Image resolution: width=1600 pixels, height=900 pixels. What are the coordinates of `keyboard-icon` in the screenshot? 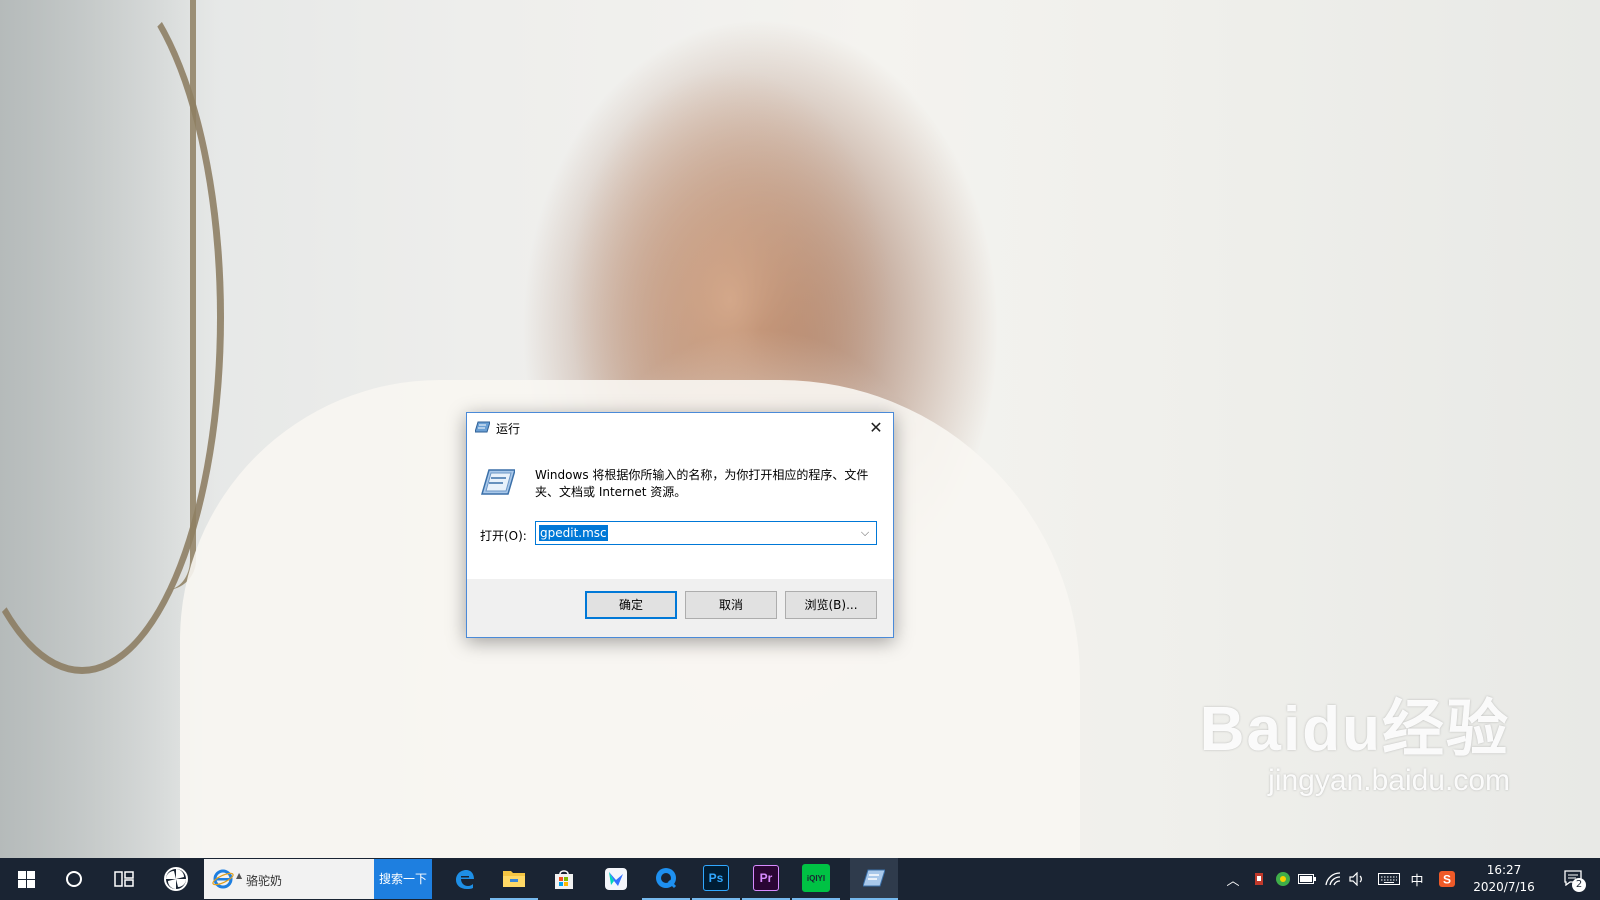 It's located at (1389, 879).